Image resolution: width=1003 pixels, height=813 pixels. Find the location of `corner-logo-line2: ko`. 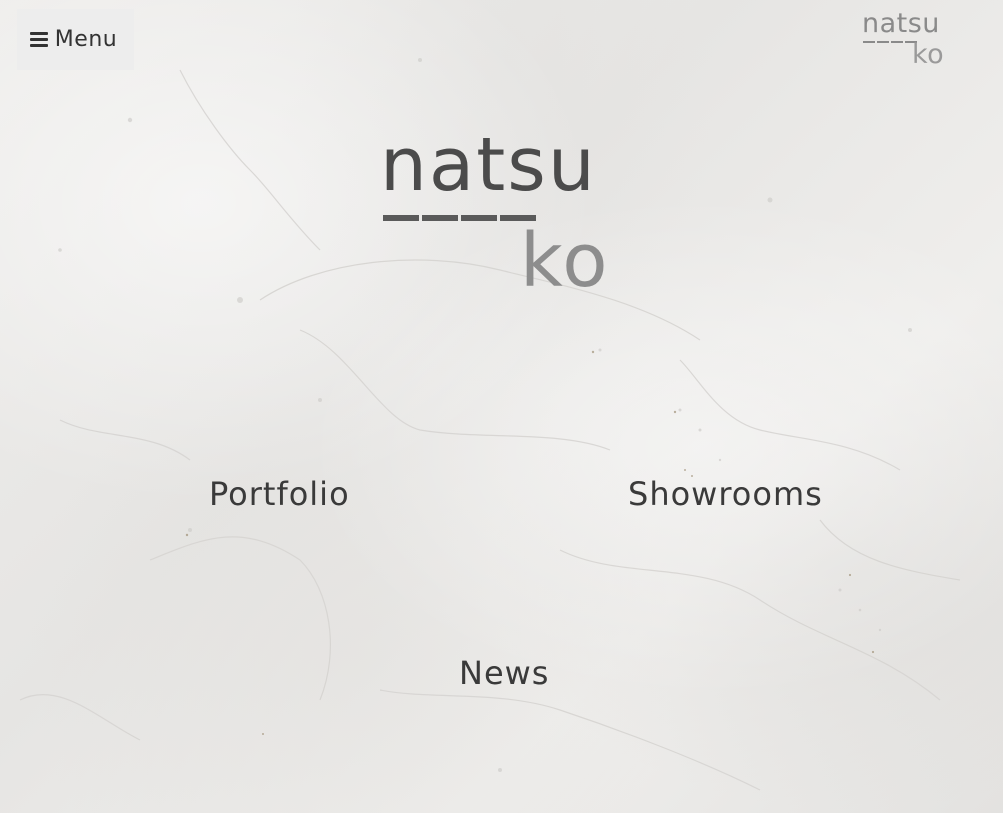

corner-logo-line2: ko is located at coordinates (928, 54).